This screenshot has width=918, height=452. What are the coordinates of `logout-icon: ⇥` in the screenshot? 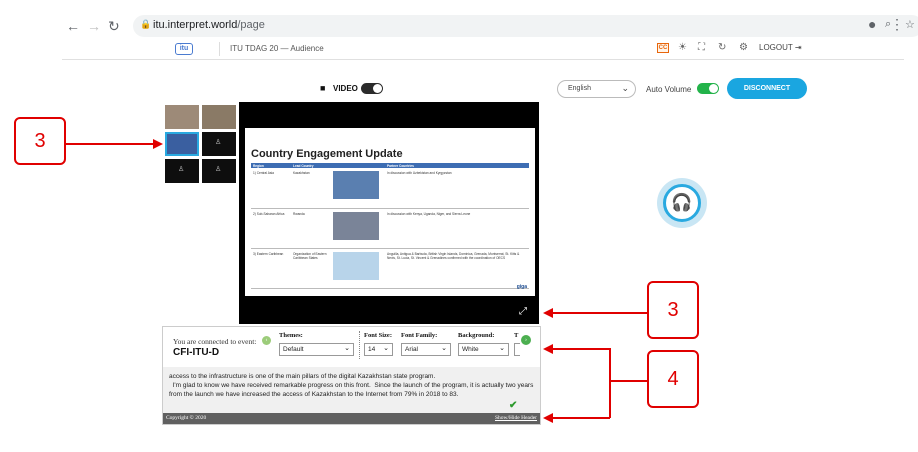 It's located at (798, 47).